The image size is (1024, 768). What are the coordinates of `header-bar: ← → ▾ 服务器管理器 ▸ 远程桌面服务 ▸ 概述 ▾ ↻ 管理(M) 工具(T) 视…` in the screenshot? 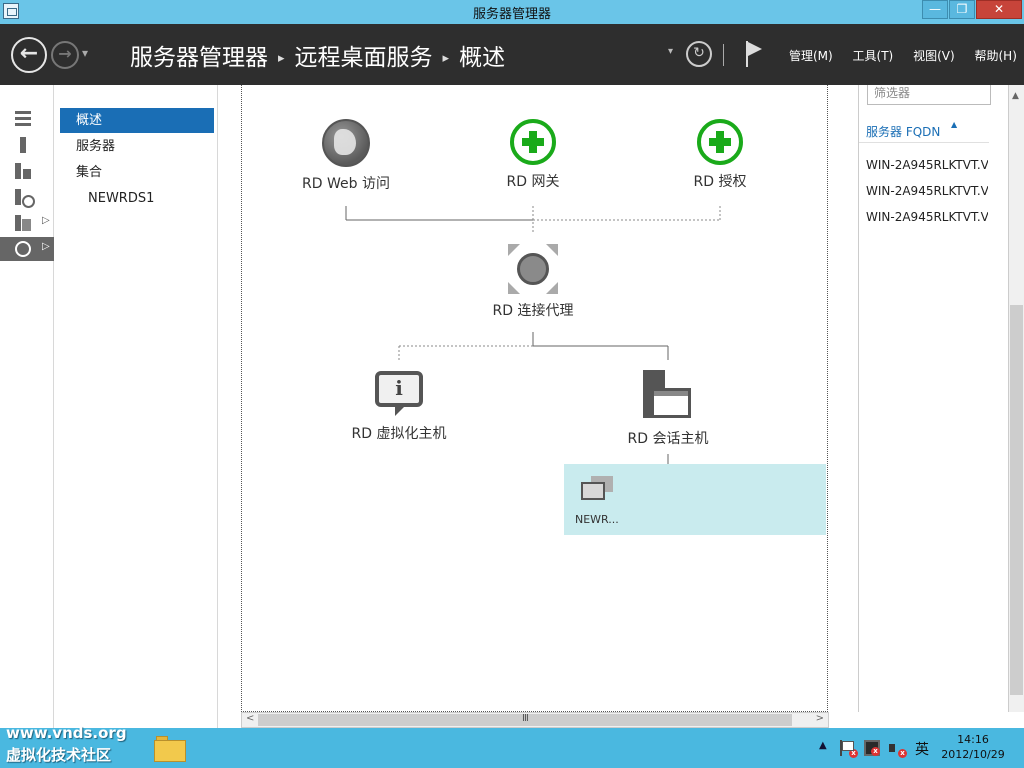 It's located at (512, 54).